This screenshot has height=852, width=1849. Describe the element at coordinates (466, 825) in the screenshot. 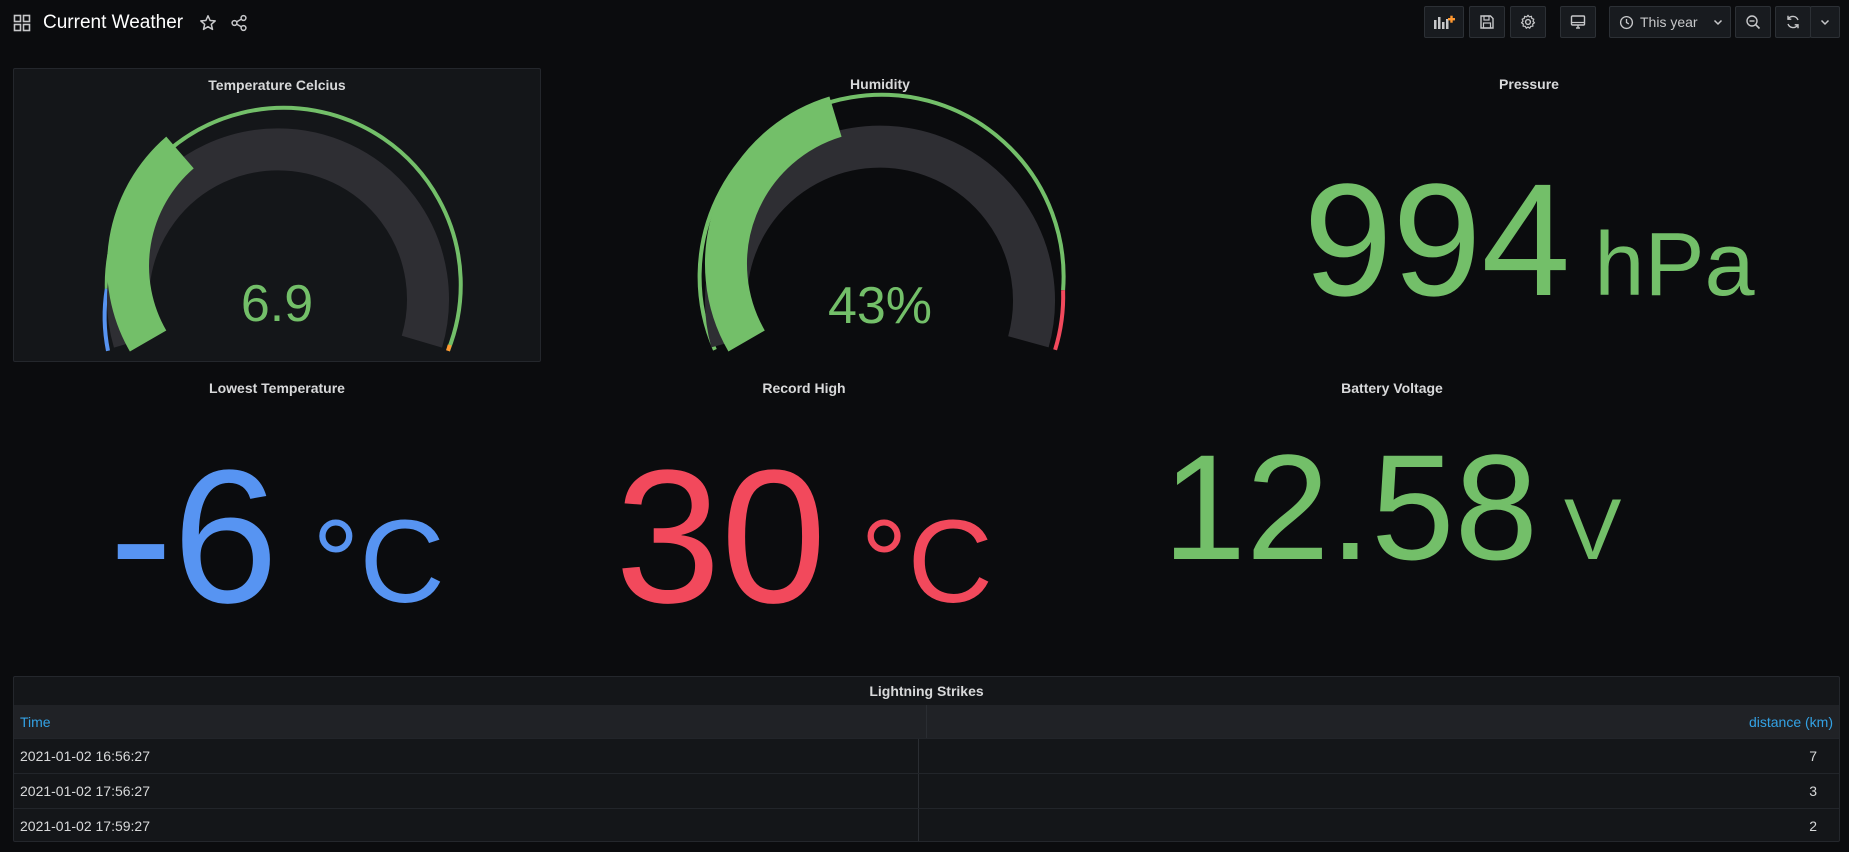

I see `table-cell-time: 2021-01-02 17:59:27` at that location.